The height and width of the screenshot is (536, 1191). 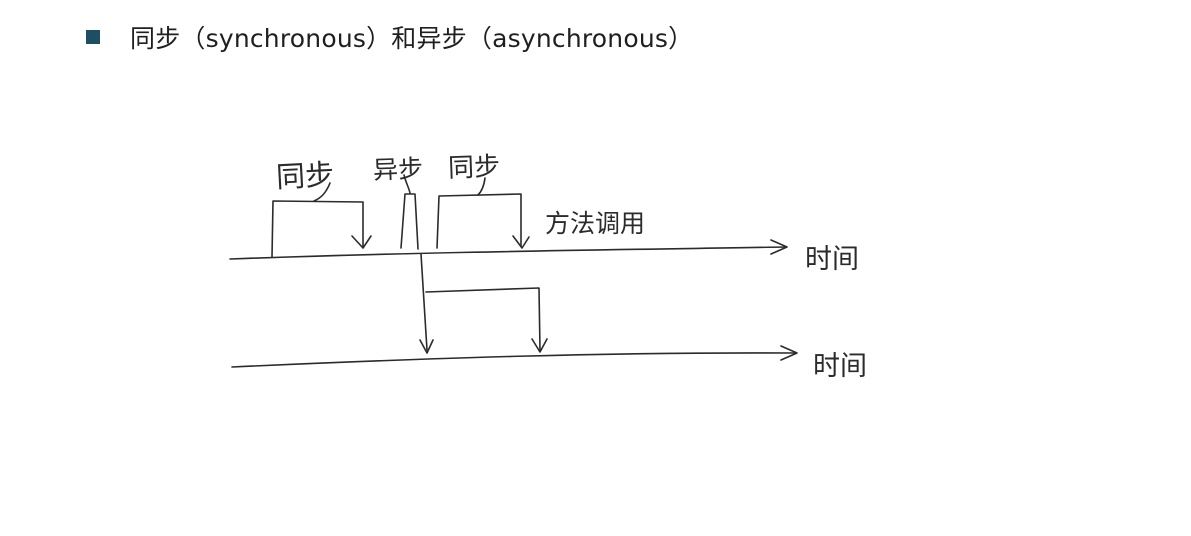 What do you see at coordinates (840, 366) in the screenshot?
I see `time-label-bottom: 时间` at bounding box center [840, 366].